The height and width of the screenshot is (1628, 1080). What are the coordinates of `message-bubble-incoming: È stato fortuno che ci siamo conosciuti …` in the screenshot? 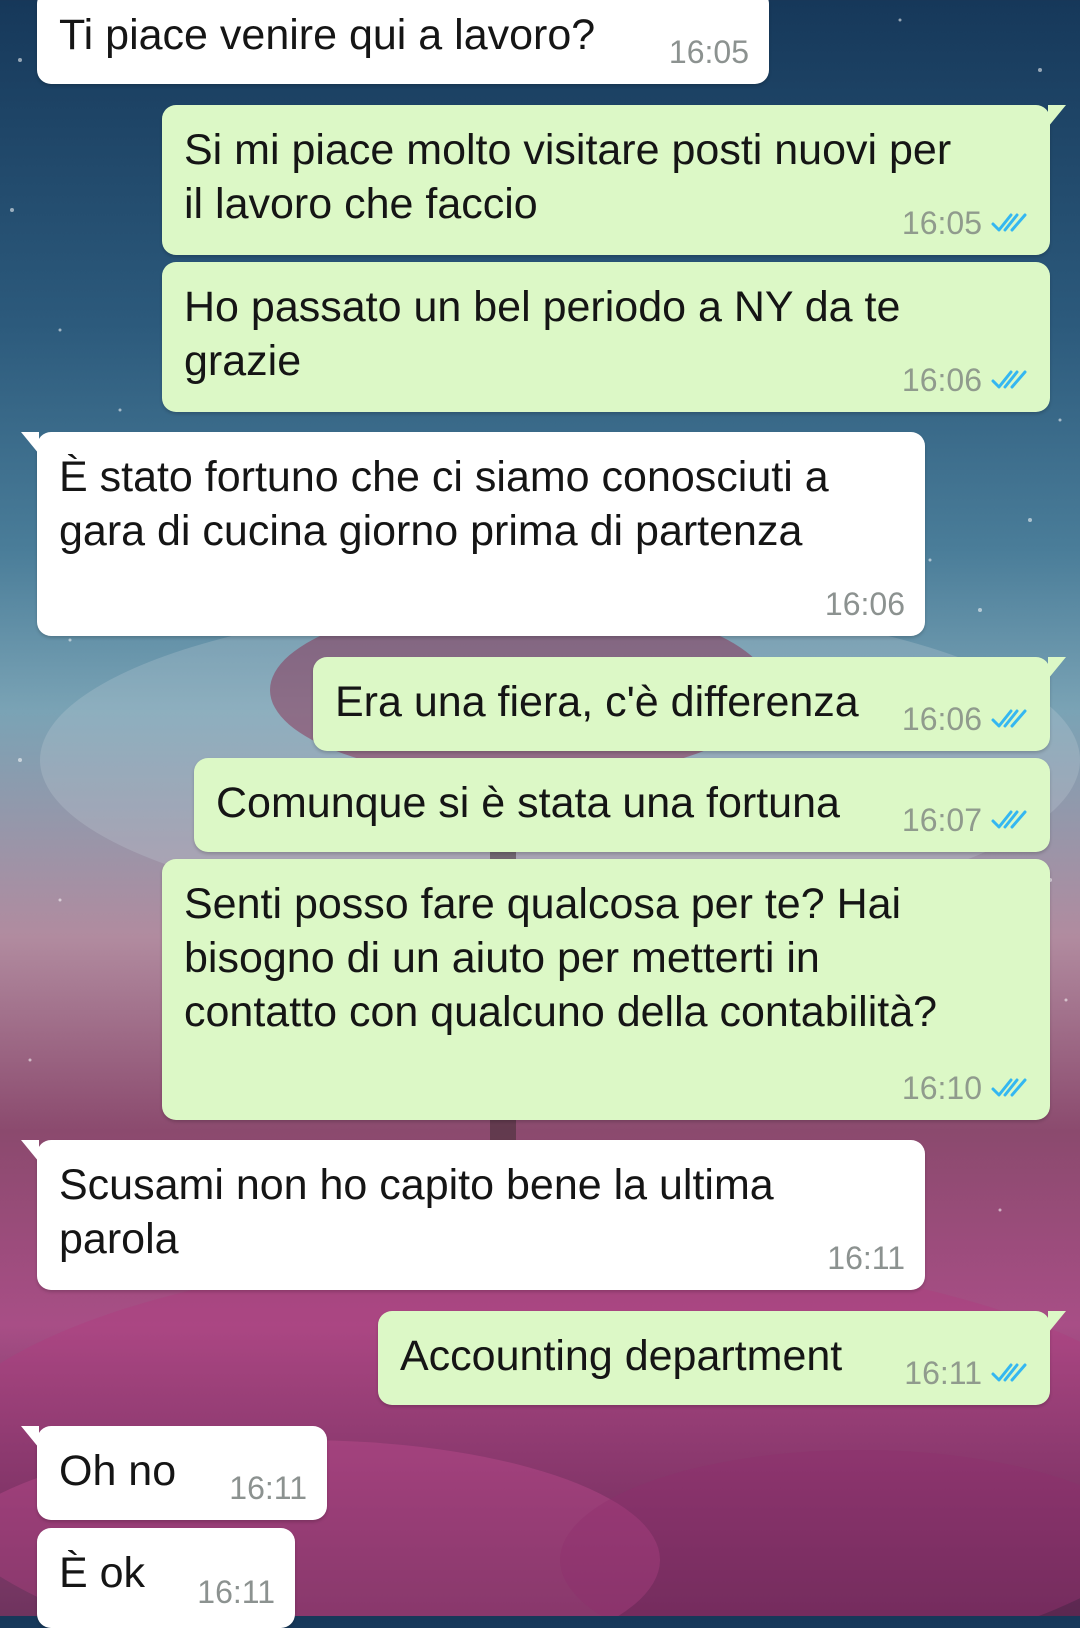 It's located at (473, 534).